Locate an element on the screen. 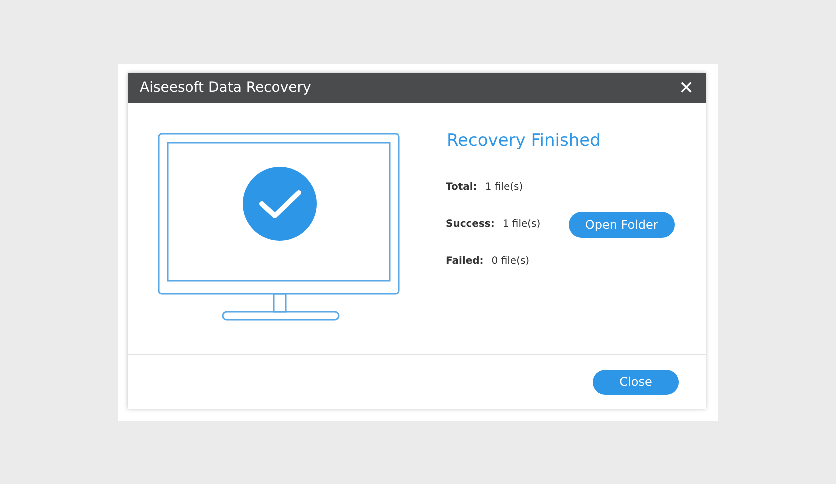 The image size is (836, 484). stat-label: Failed: is located at coordinates (465, 261).